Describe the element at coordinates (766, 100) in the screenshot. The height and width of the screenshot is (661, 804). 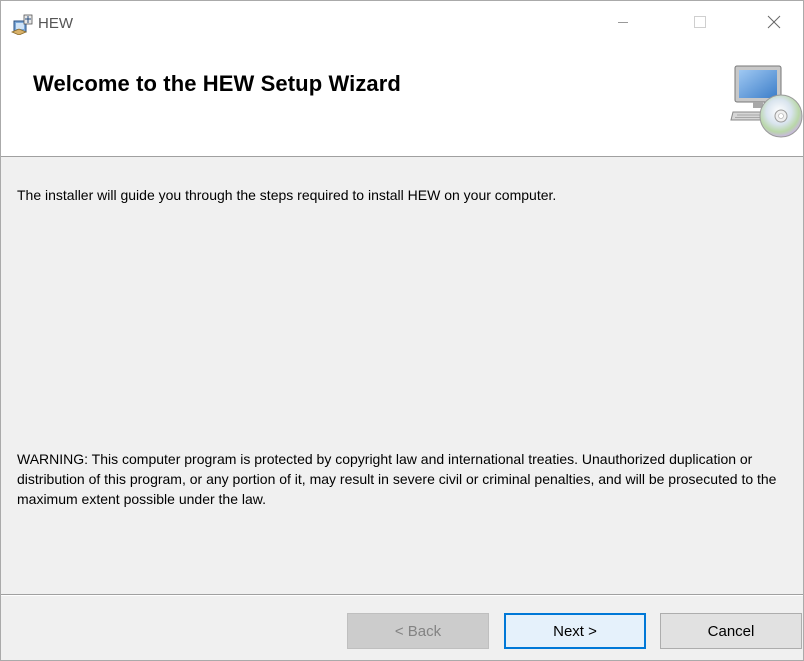
I see `computer-cd-icon` at that location.